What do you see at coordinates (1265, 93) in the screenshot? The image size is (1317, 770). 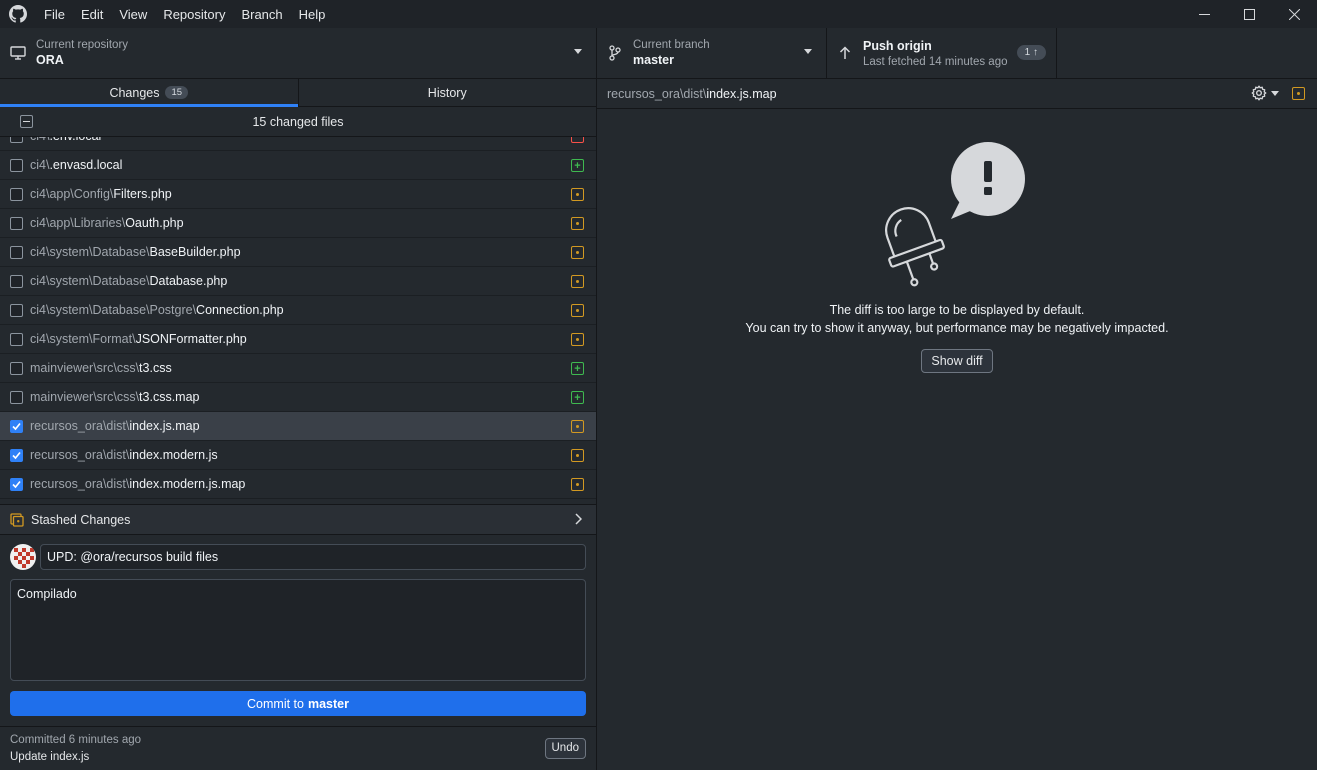 I see `diff-options-button` at bounding box center [1265, 93].